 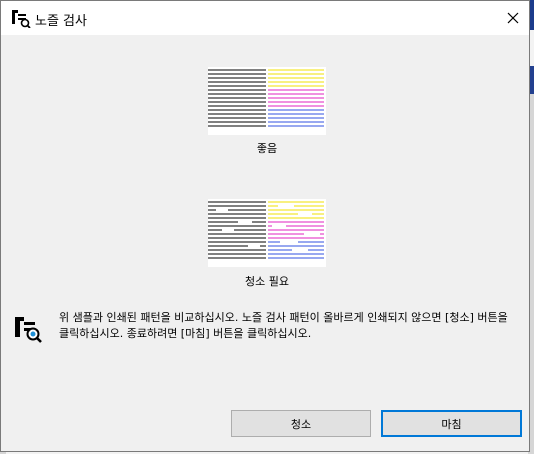 What do you see at coordinates (61, 21) in the screenshot?
I see `window-title: 노즐 검사` at bounding box center [61, 21].